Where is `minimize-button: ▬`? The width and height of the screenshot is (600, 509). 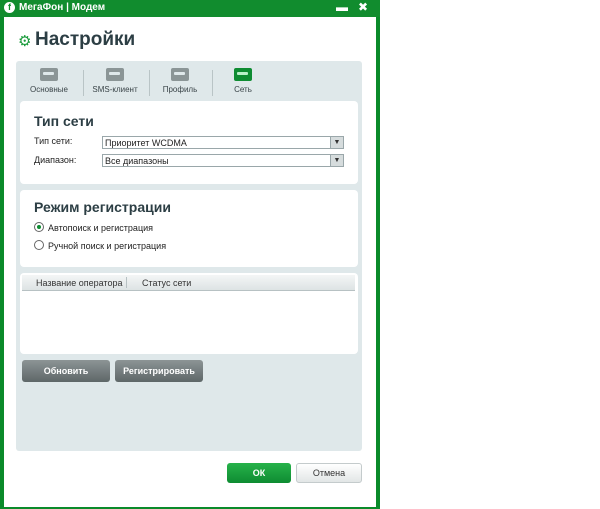
minimize-button: ▬ is located at coordinates (342, 7).